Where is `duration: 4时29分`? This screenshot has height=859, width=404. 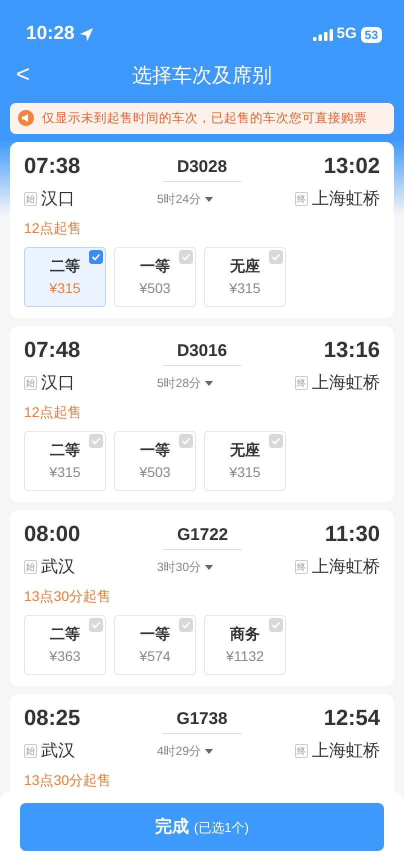
duration: 4时29分 is located at coordinates (179, 751).